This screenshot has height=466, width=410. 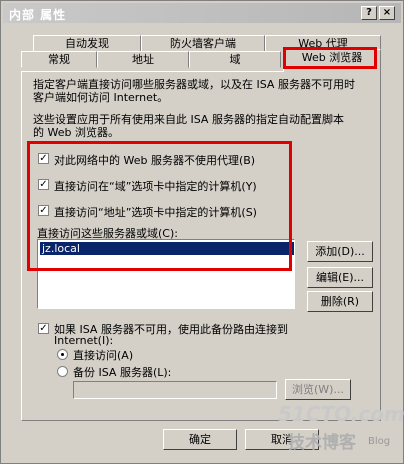 What do you see at coordinates (387, 13) in the screenshot?
I see `close-button: ×` at bounding box center [387, 13].